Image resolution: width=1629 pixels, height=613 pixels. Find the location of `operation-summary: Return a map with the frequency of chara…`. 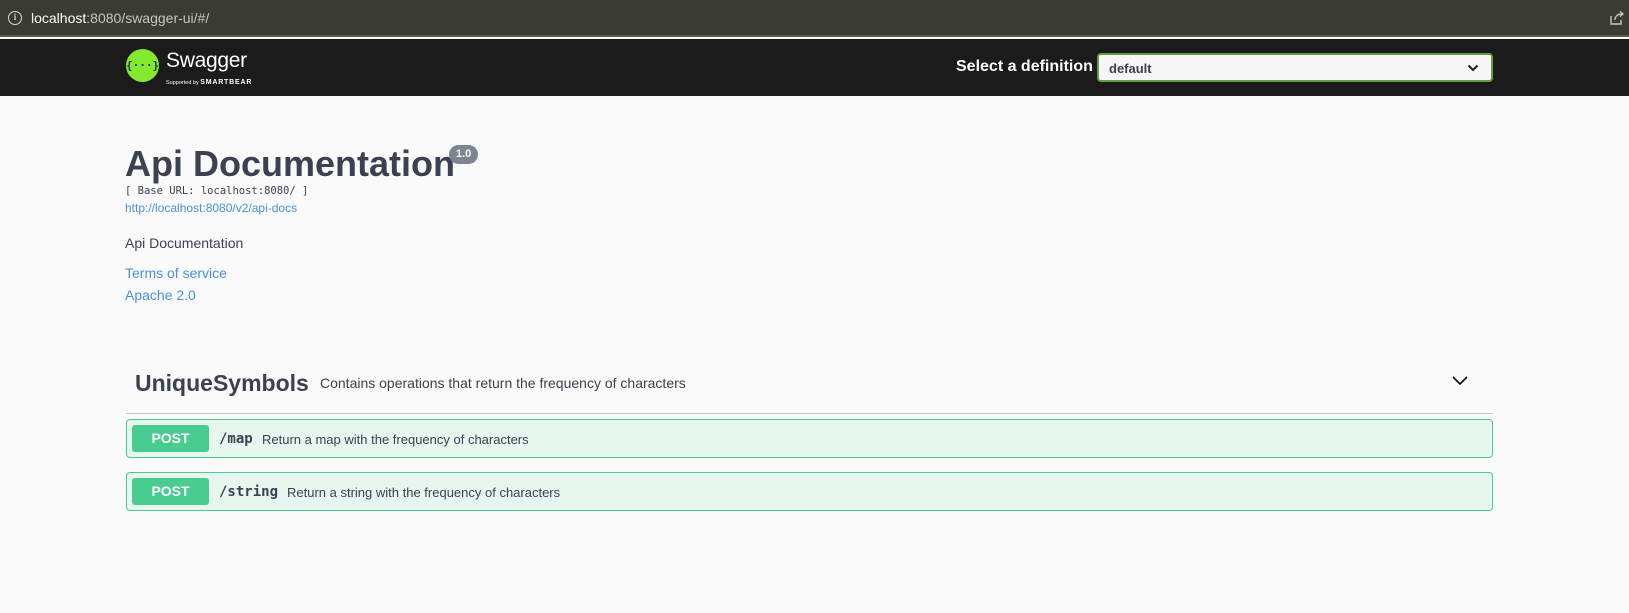

operation-summary: Return a map with the frequency of chara… is located at coordinates (395, 439).